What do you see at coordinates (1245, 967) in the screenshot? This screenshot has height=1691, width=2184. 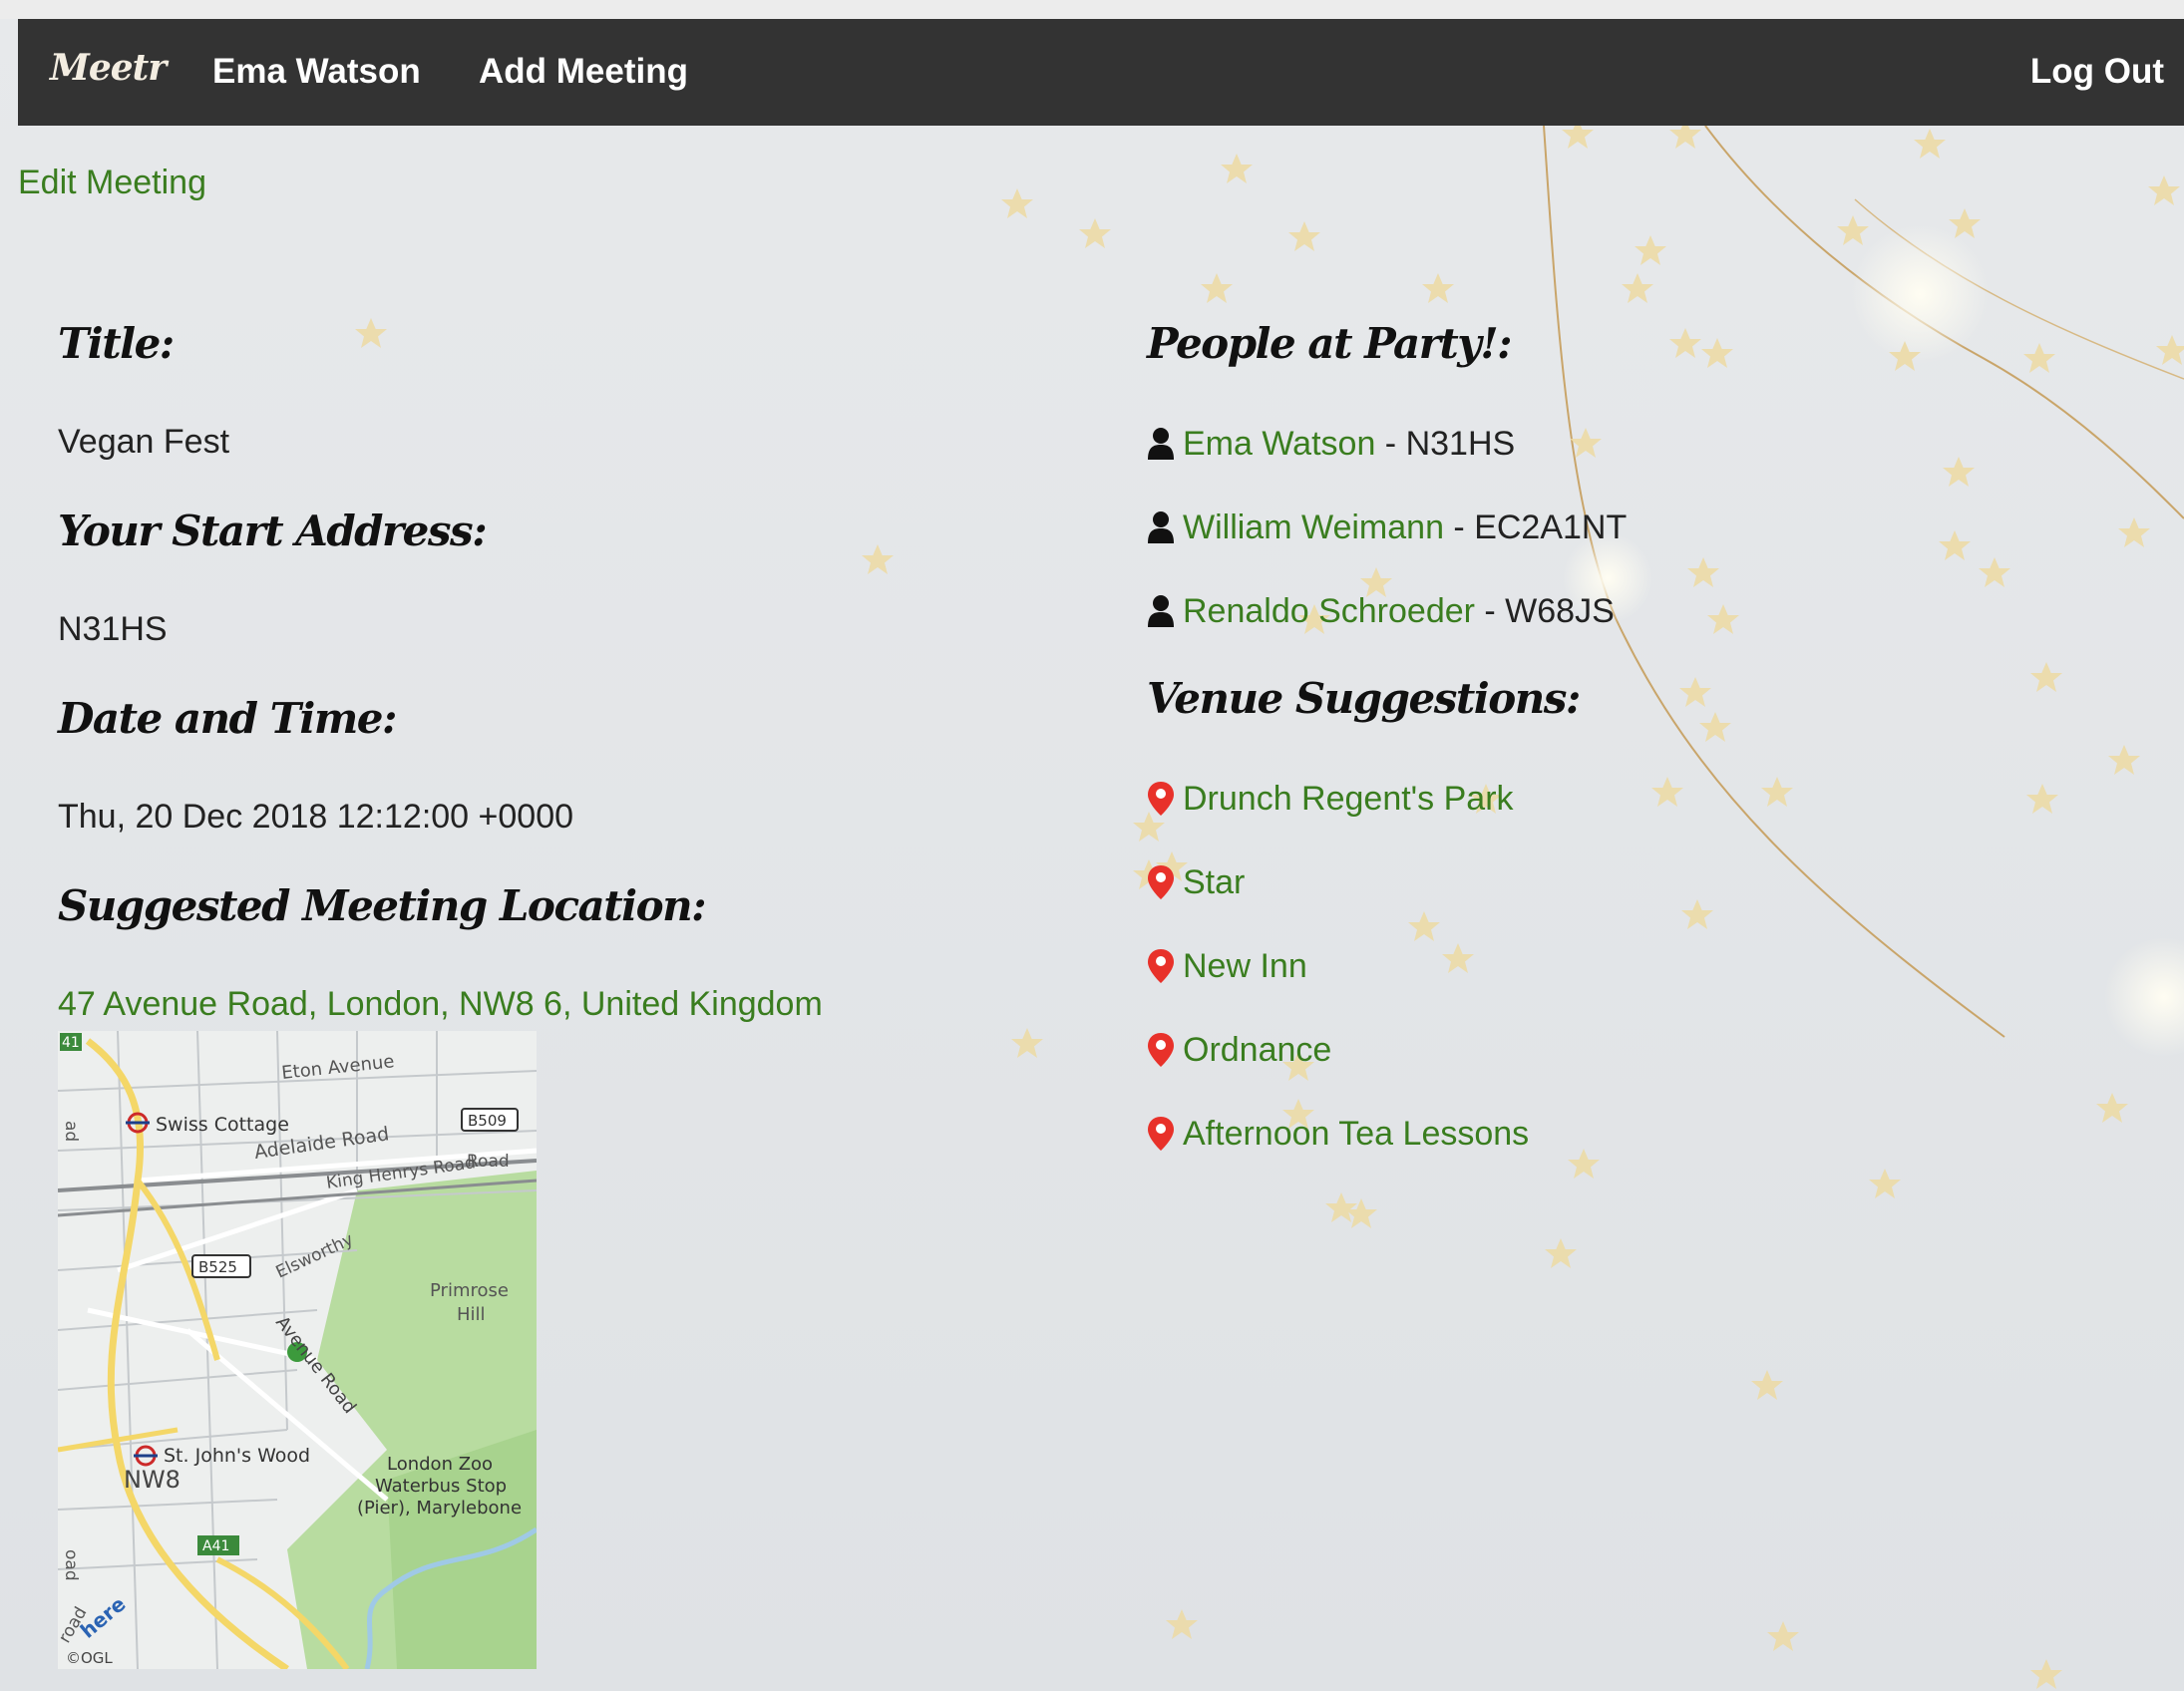 I see `venue-name: New Inn` at bounding box center [1245, 967].